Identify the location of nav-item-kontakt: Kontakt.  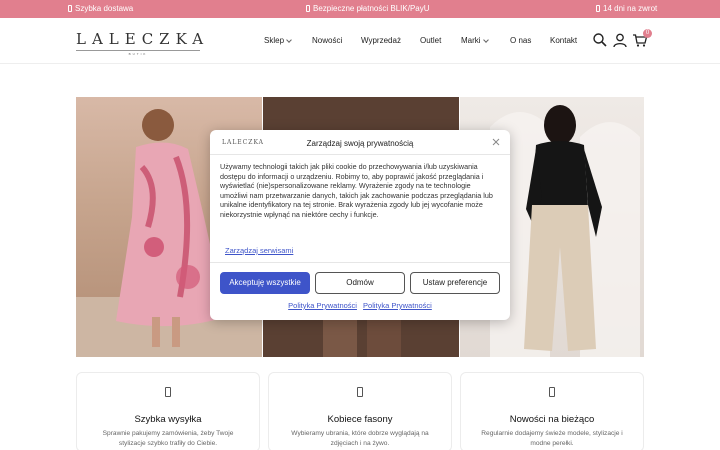
(563, 40).